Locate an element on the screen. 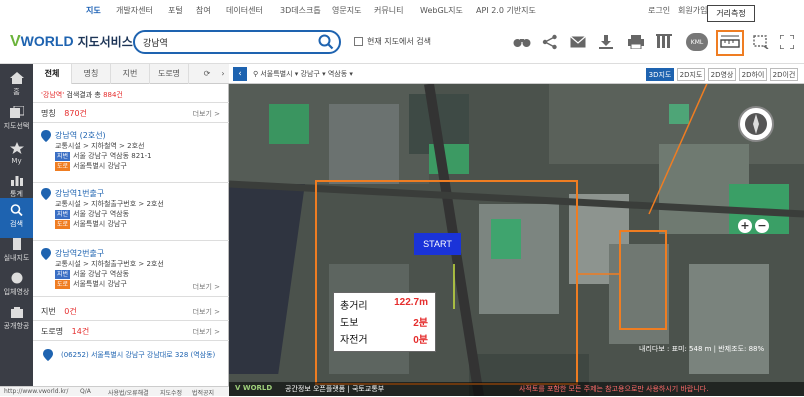 Image resolution: width=804 pixels, height=397 pixels. mail-icon is located at coordinates (578, 42).